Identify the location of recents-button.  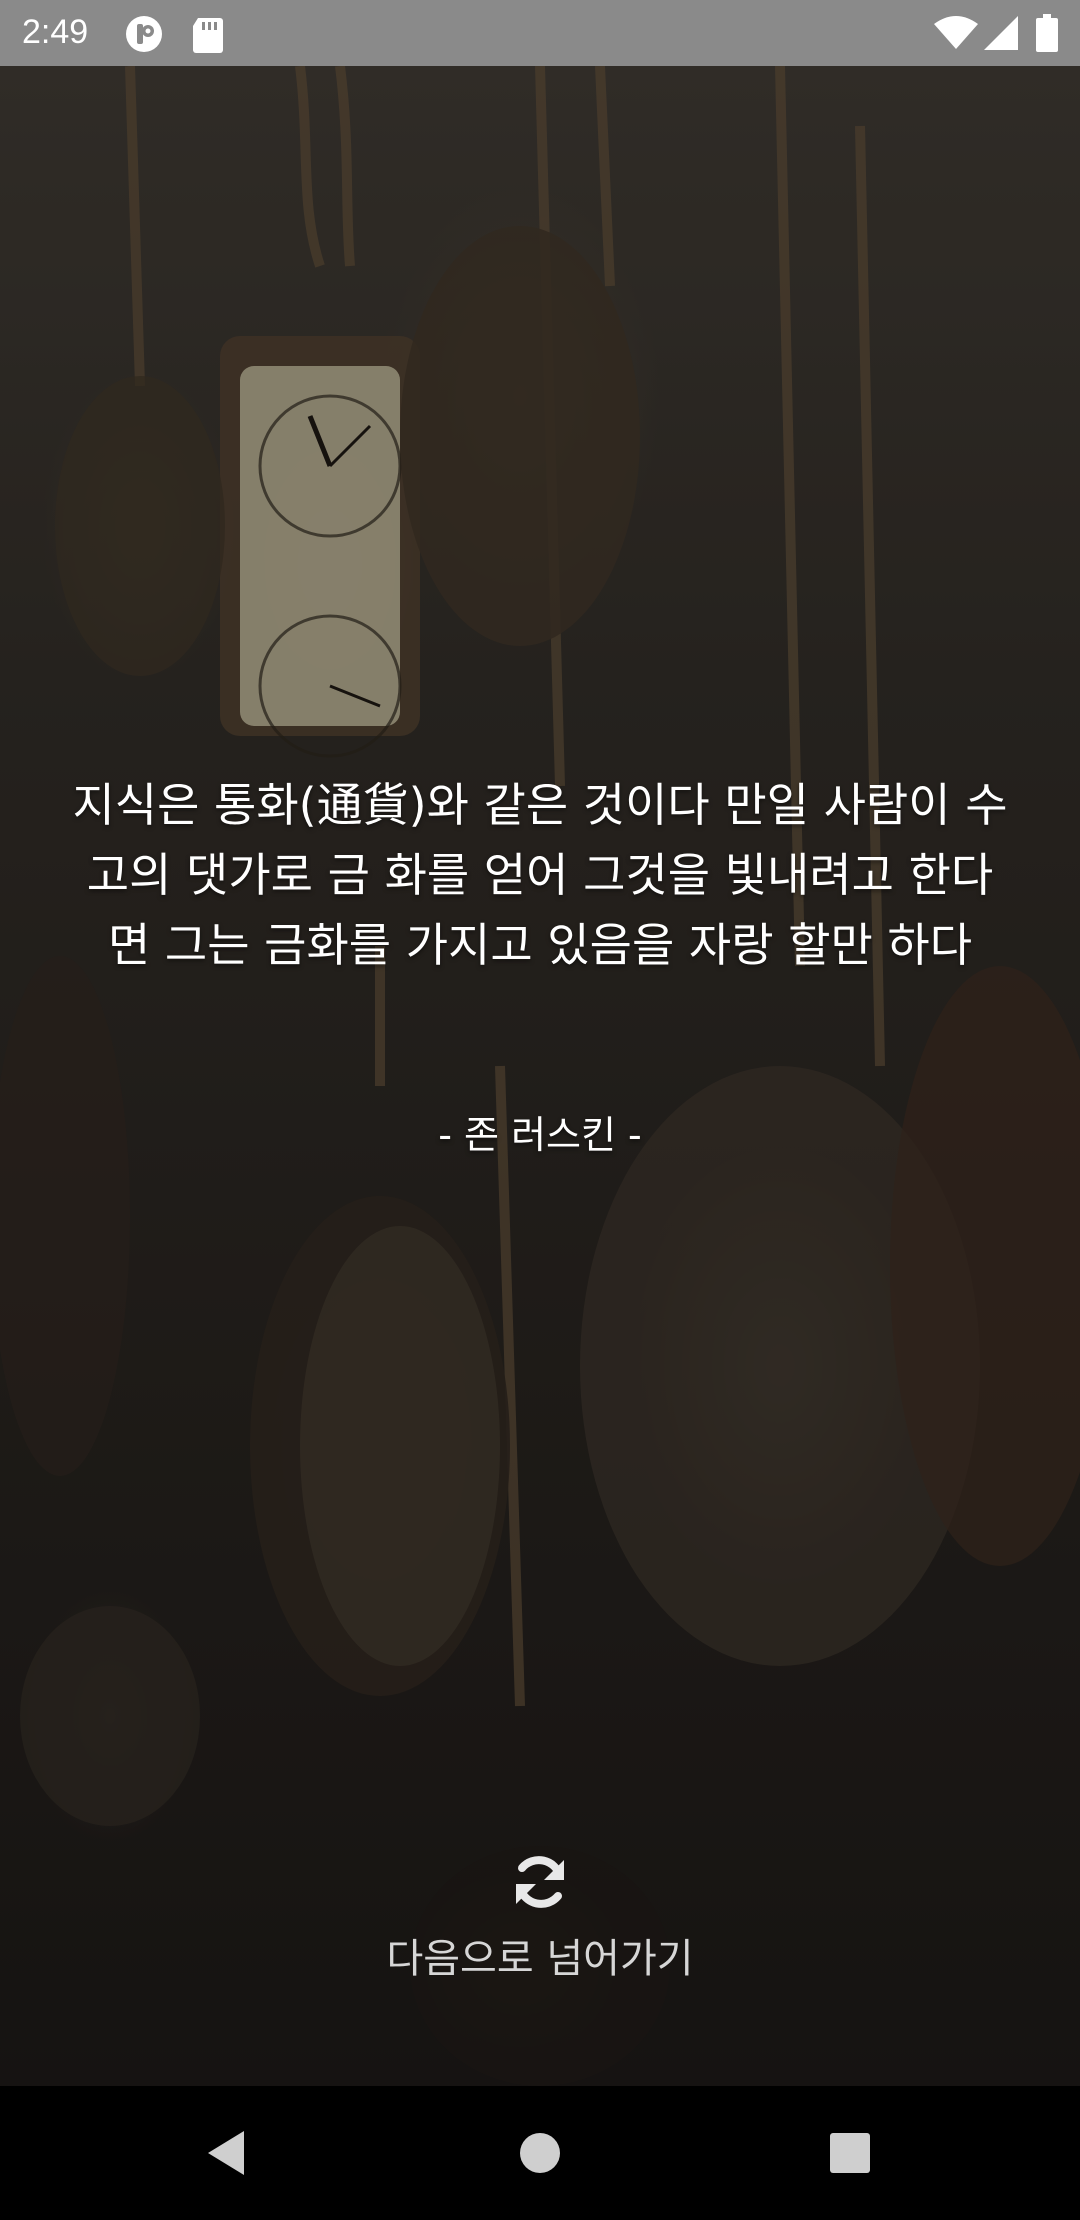
(850, 2153).